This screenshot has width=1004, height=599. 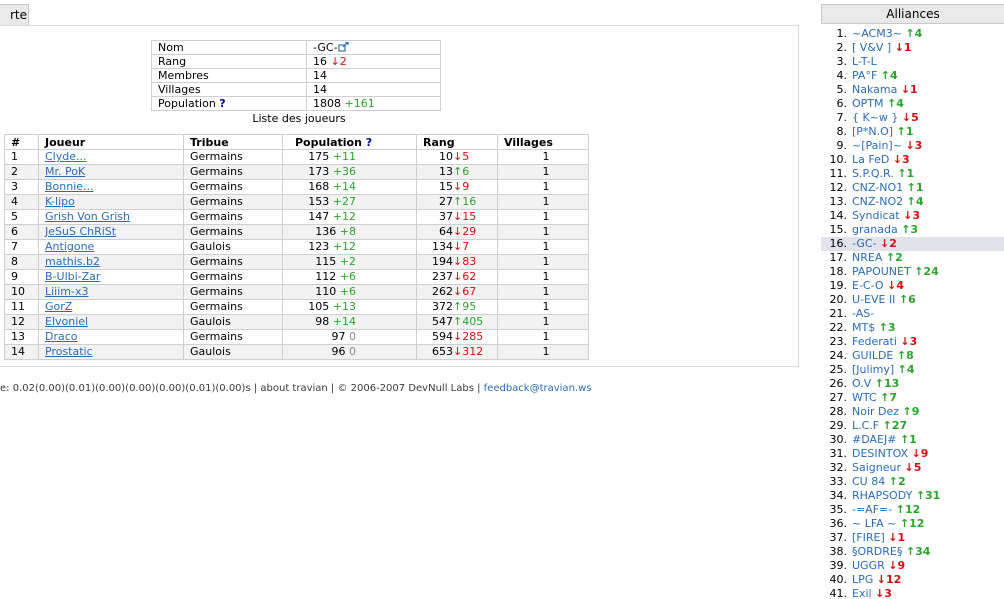 I want to click on player-link: Mr. PoK, so click(x=65, y=171).